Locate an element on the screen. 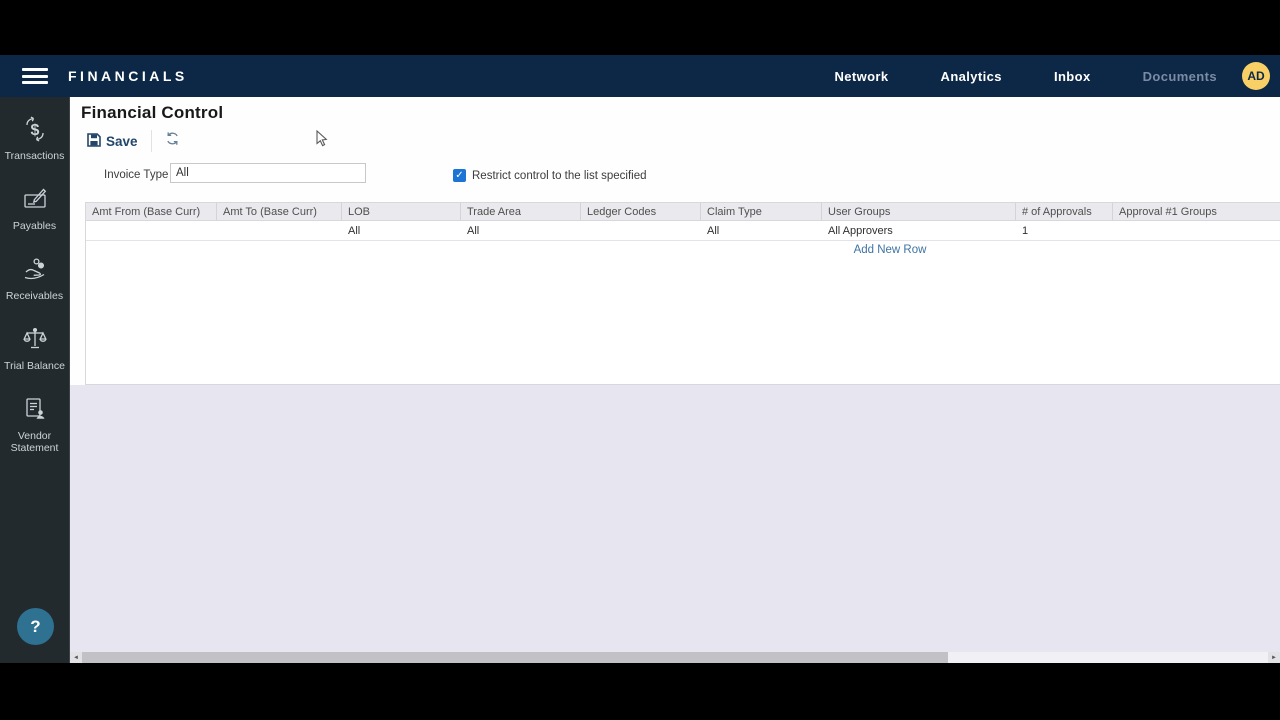 The image size is (1280, 720). table-cell: 1 is located at coordinates (1064, 230).